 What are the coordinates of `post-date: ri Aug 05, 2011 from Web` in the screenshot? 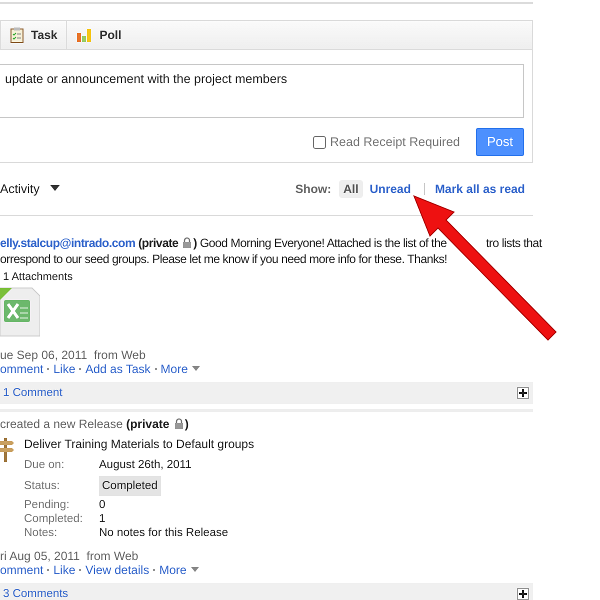 It's located at (70, 556).